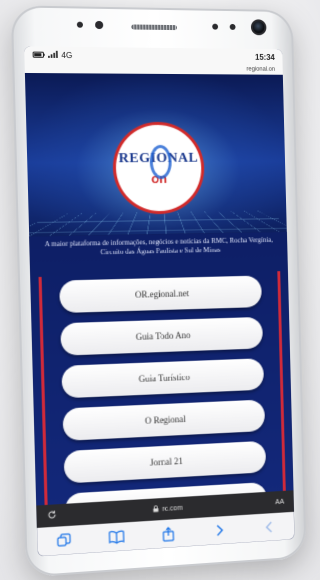 This screenshot has width=320, height=580. Describe the element at coordinates (279, 501) in the screenshot. I see `text-size-button: AA` at that location.